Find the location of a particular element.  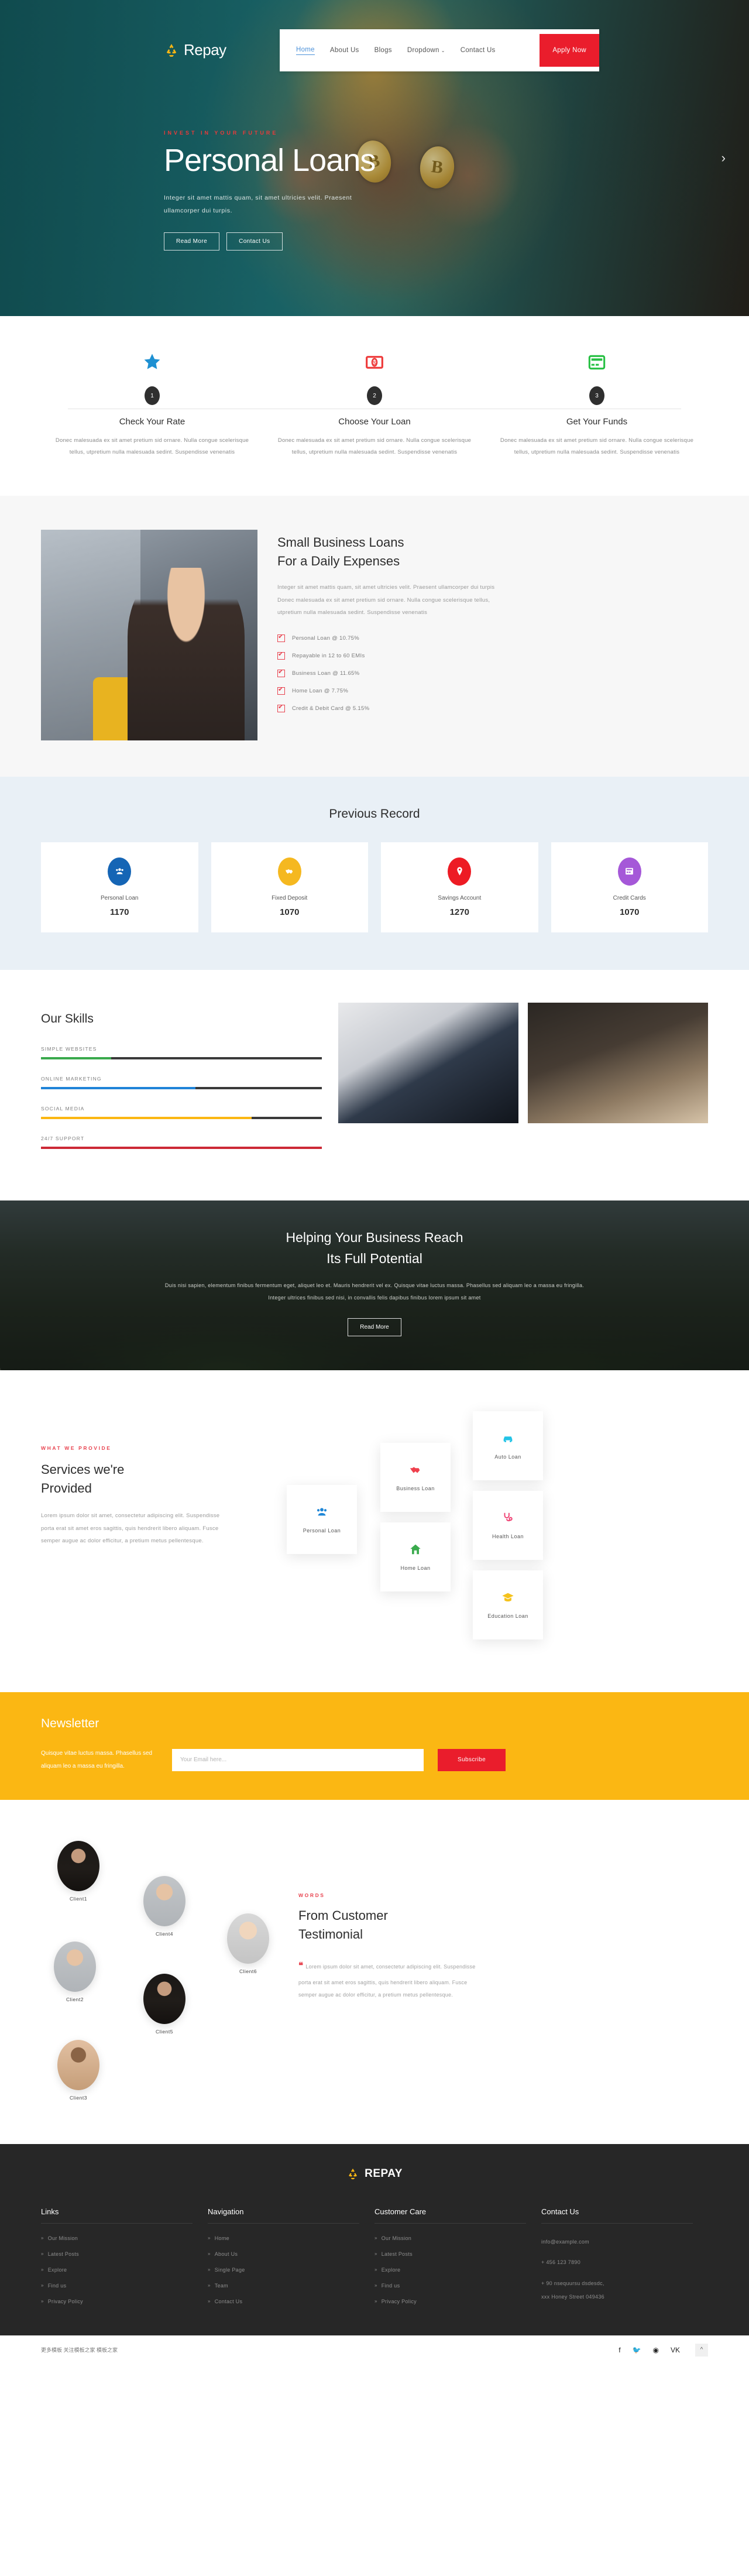

testimonial-title-line2: Testimonial is located at coordinates (331, 1934).